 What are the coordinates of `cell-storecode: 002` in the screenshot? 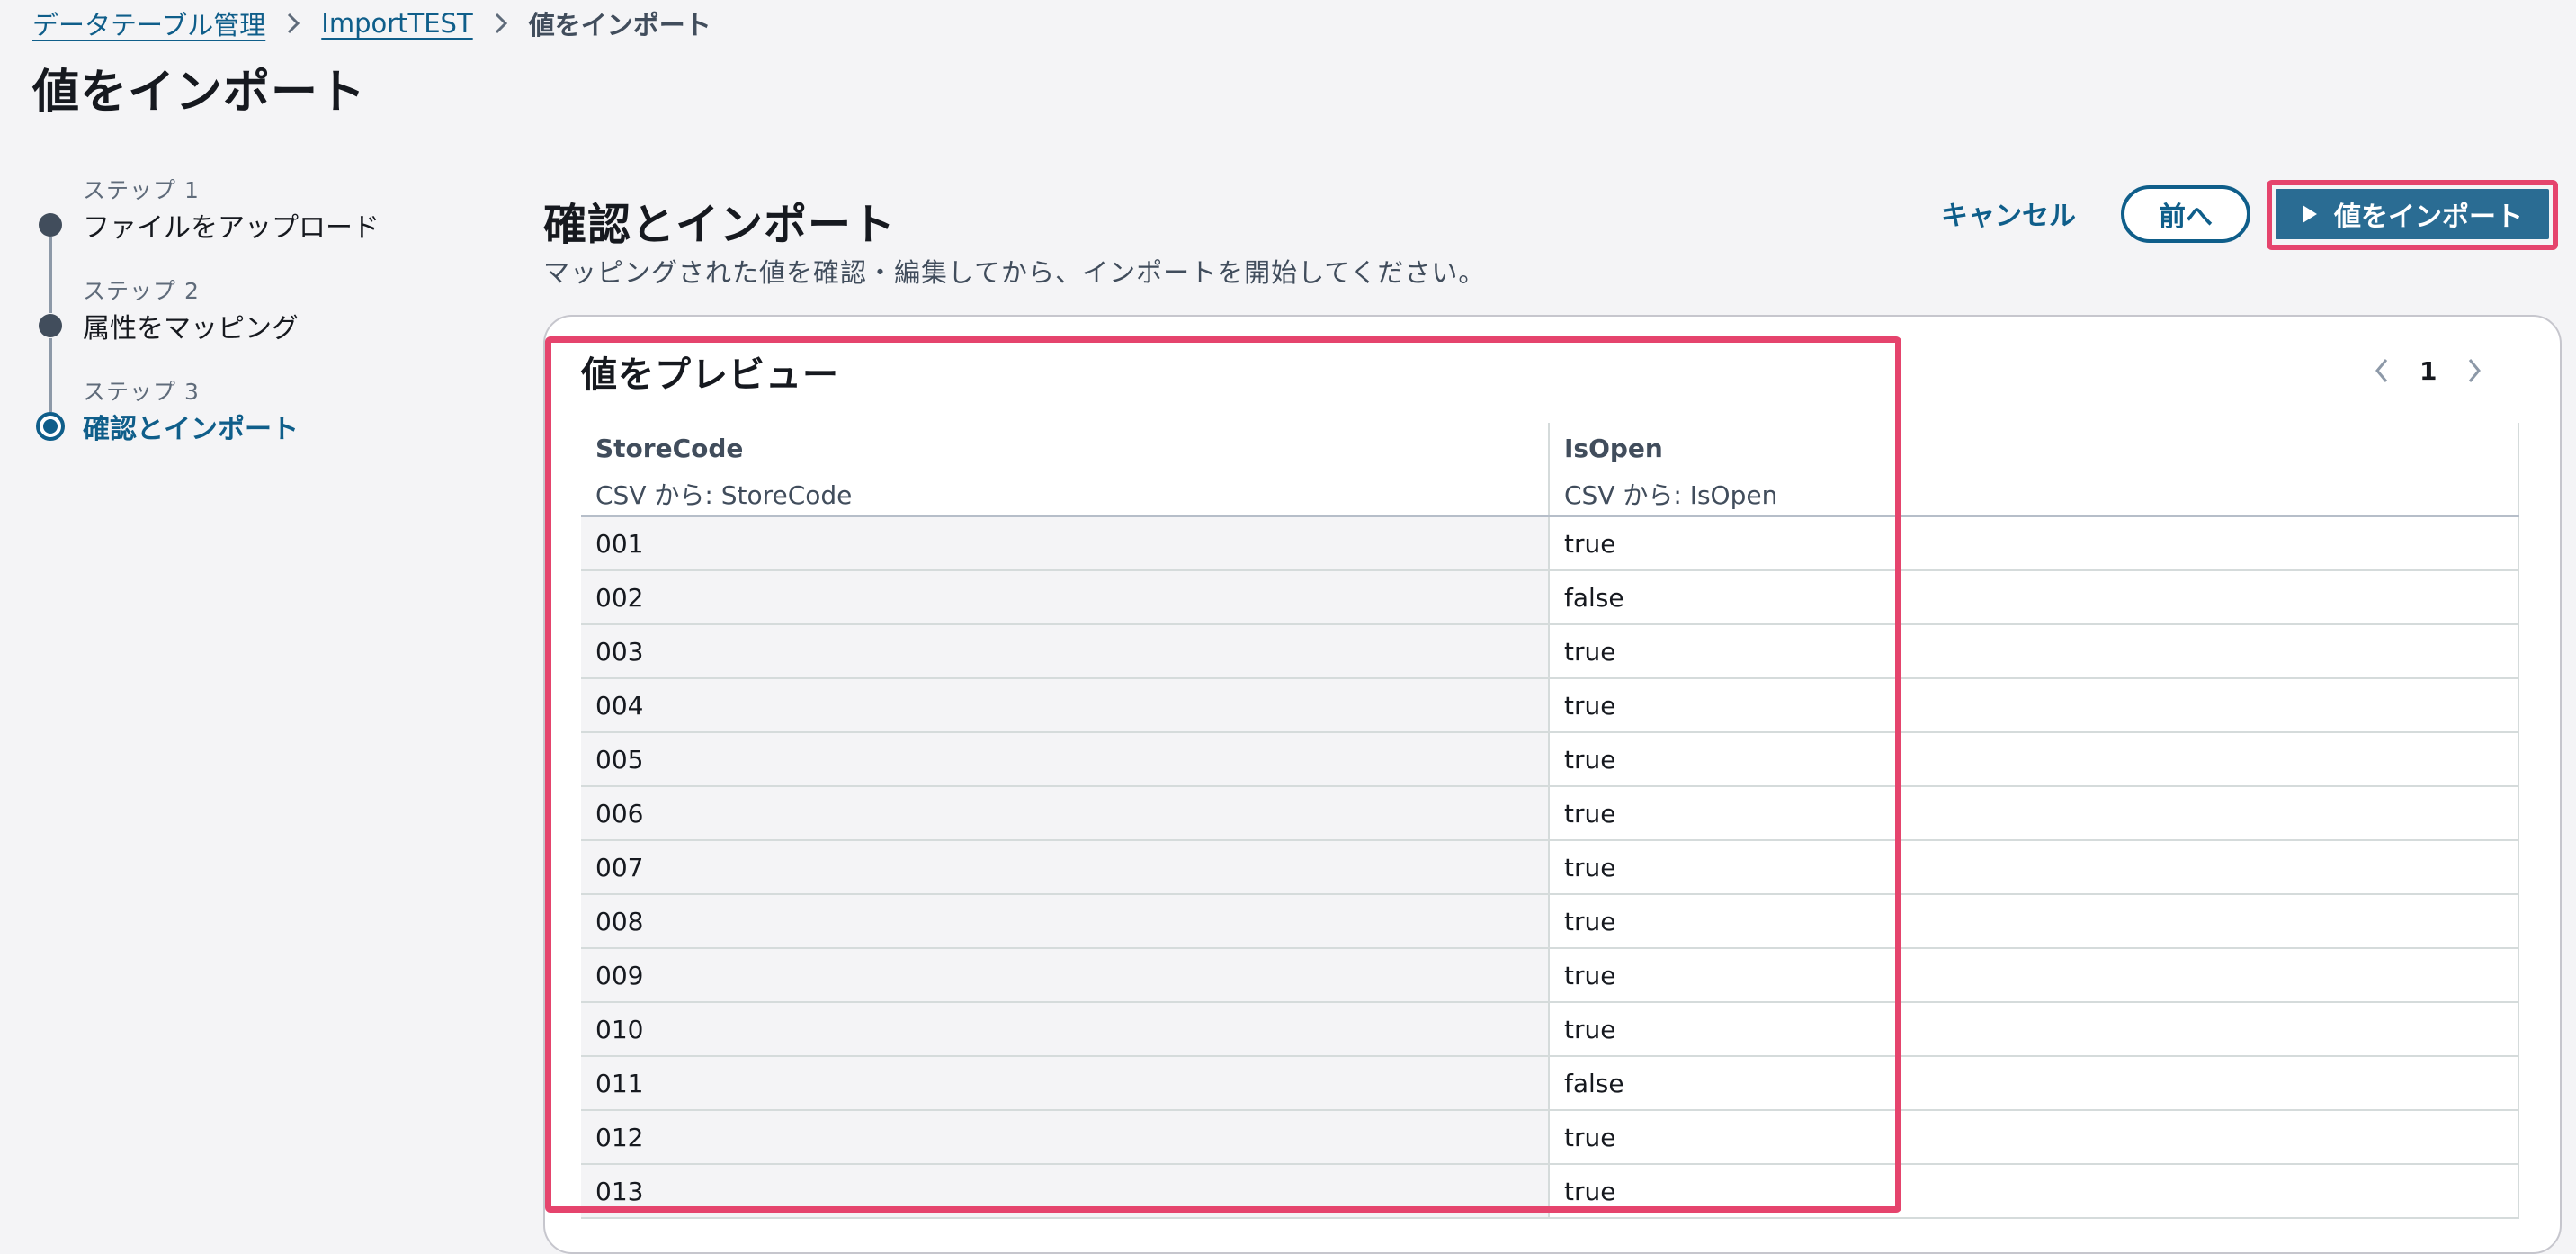 It's located at (1065, 597).